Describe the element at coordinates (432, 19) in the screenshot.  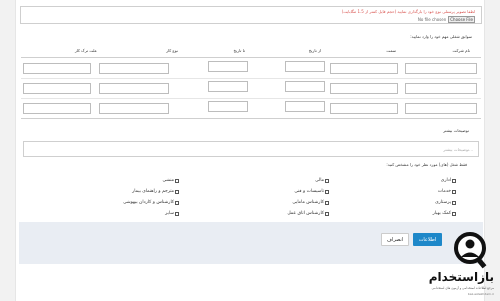
I see `no-file-text: No file chosen` at that location.